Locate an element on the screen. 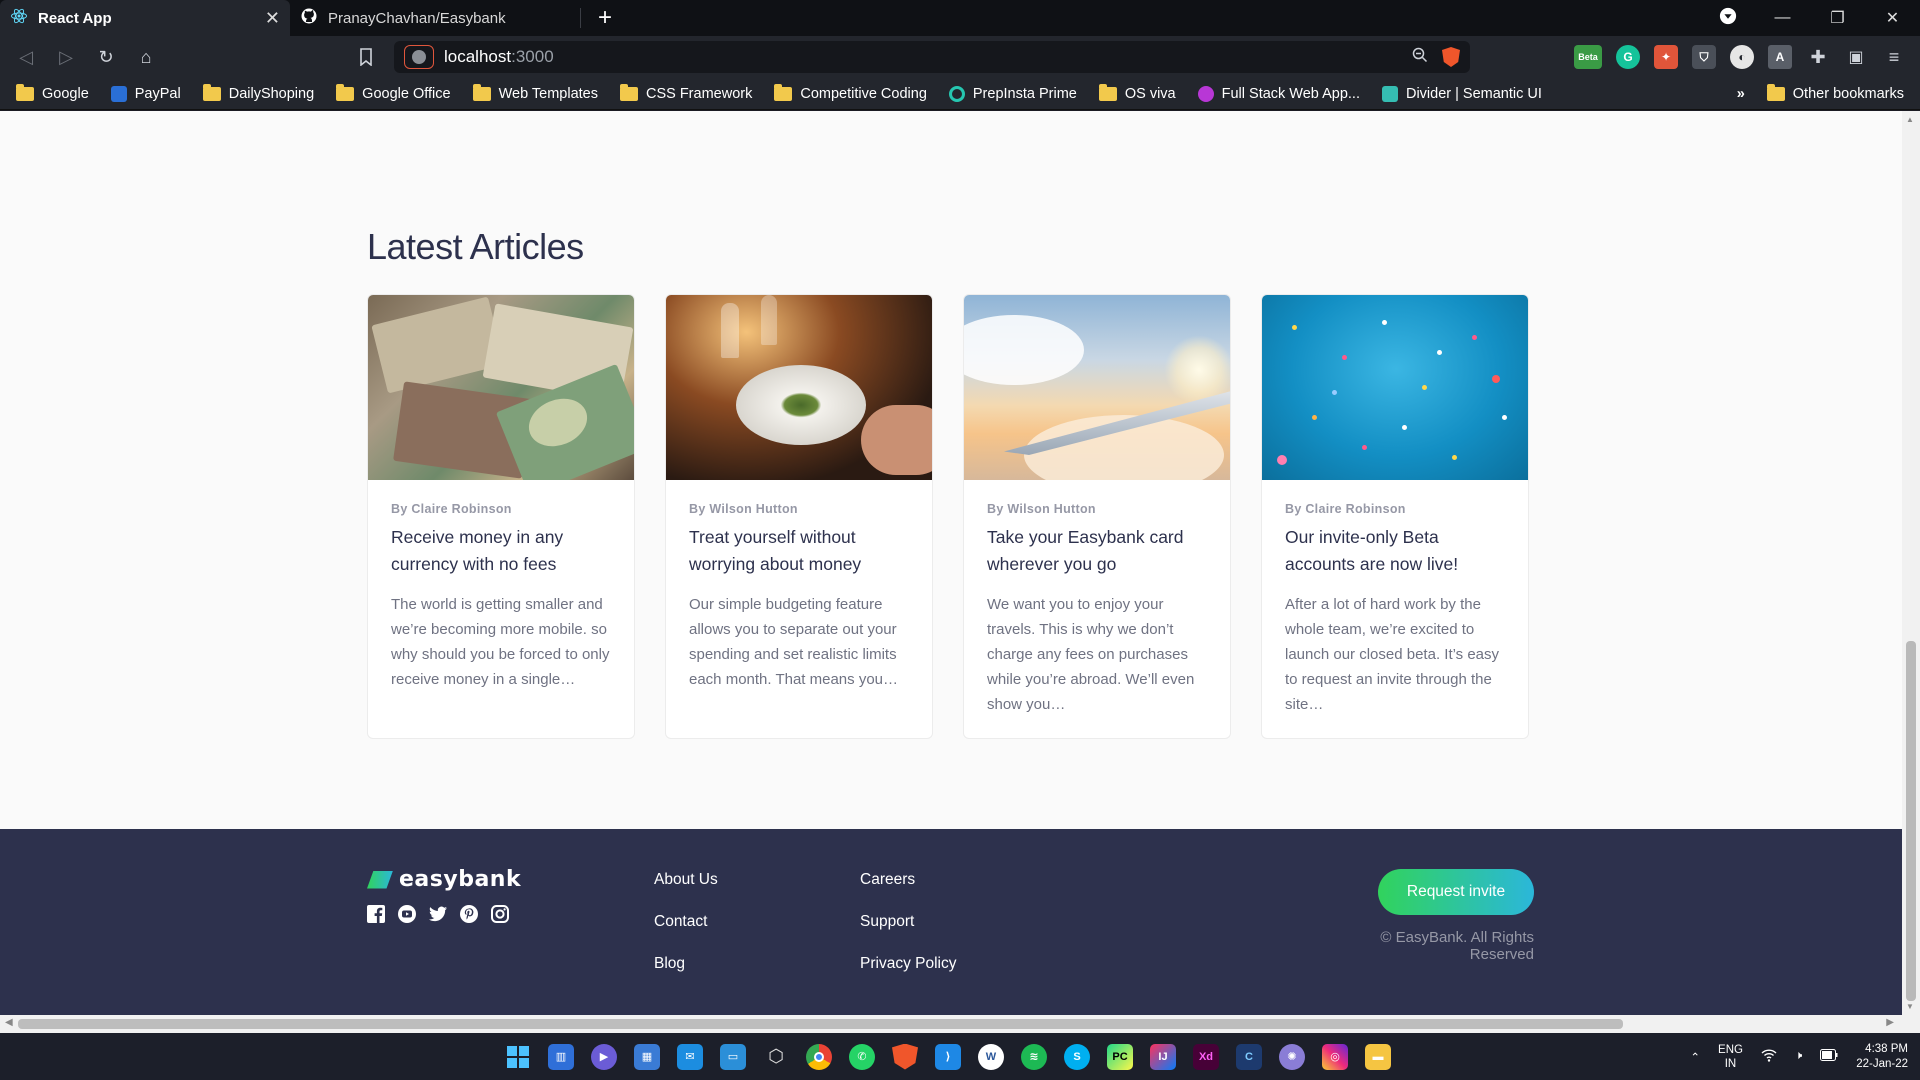  battery-icon is located at coordinates (1829, 1056).